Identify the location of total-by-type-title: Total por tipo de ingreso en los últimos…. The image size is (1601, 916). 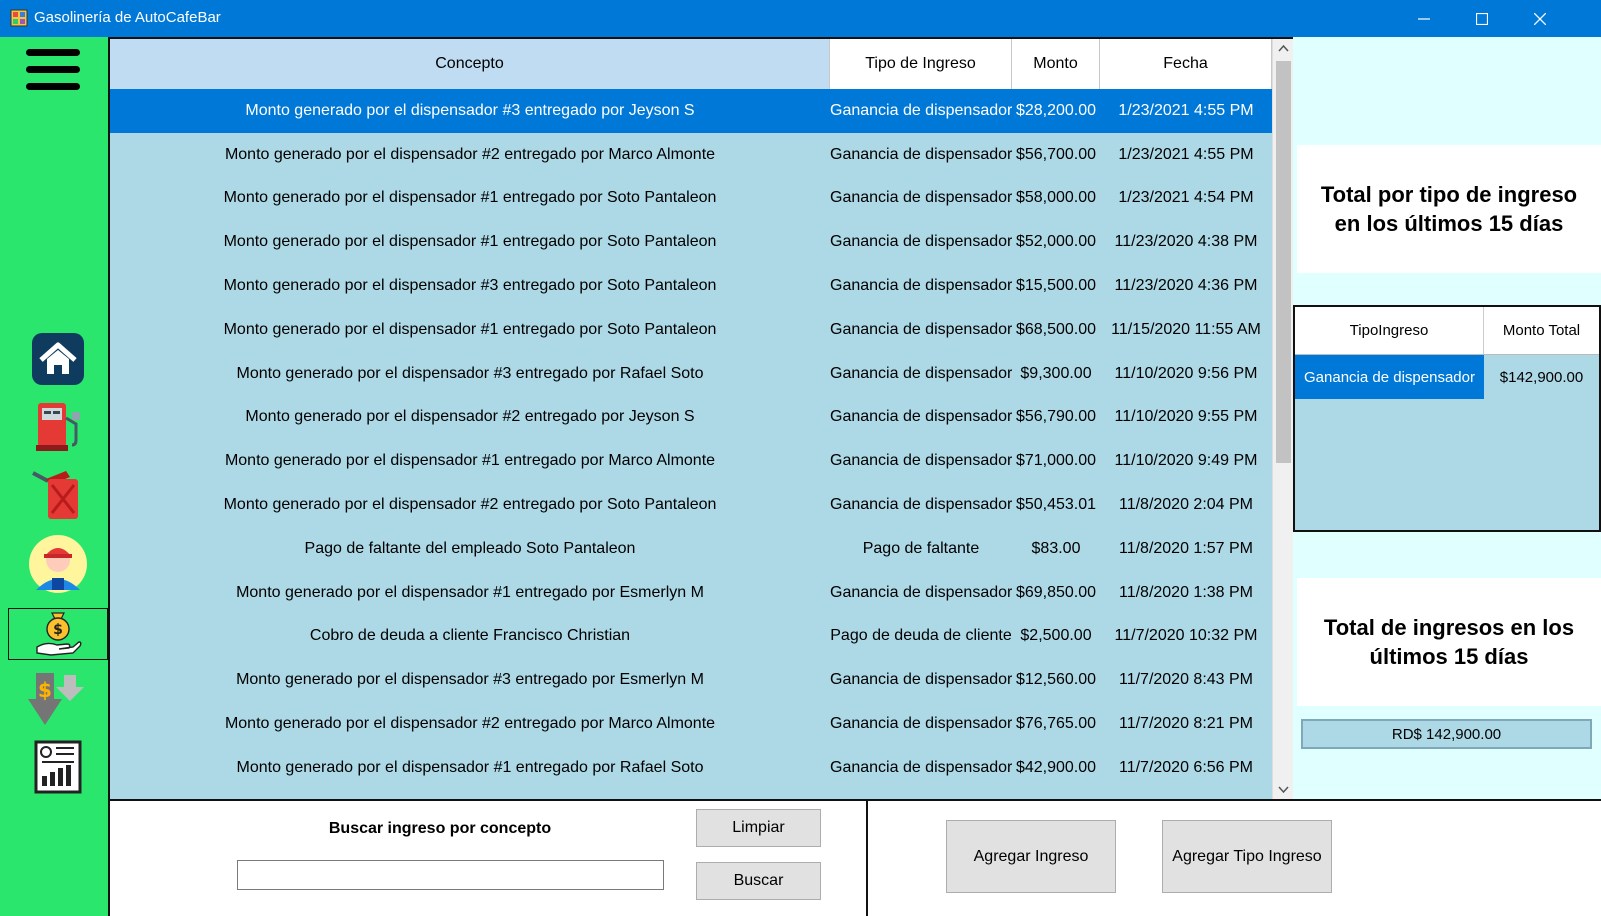
(1449, 209).